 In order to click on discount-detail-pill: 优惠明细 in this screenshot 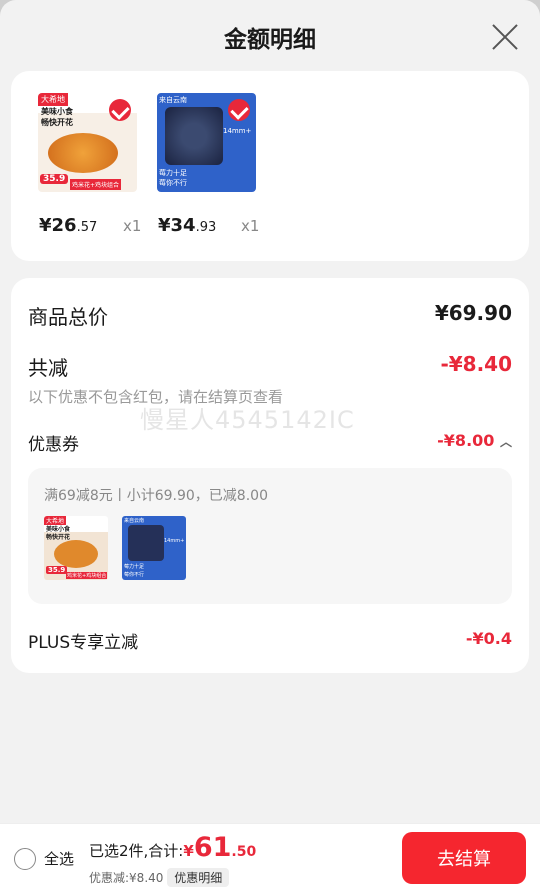, I will do `click(198, 877)`.